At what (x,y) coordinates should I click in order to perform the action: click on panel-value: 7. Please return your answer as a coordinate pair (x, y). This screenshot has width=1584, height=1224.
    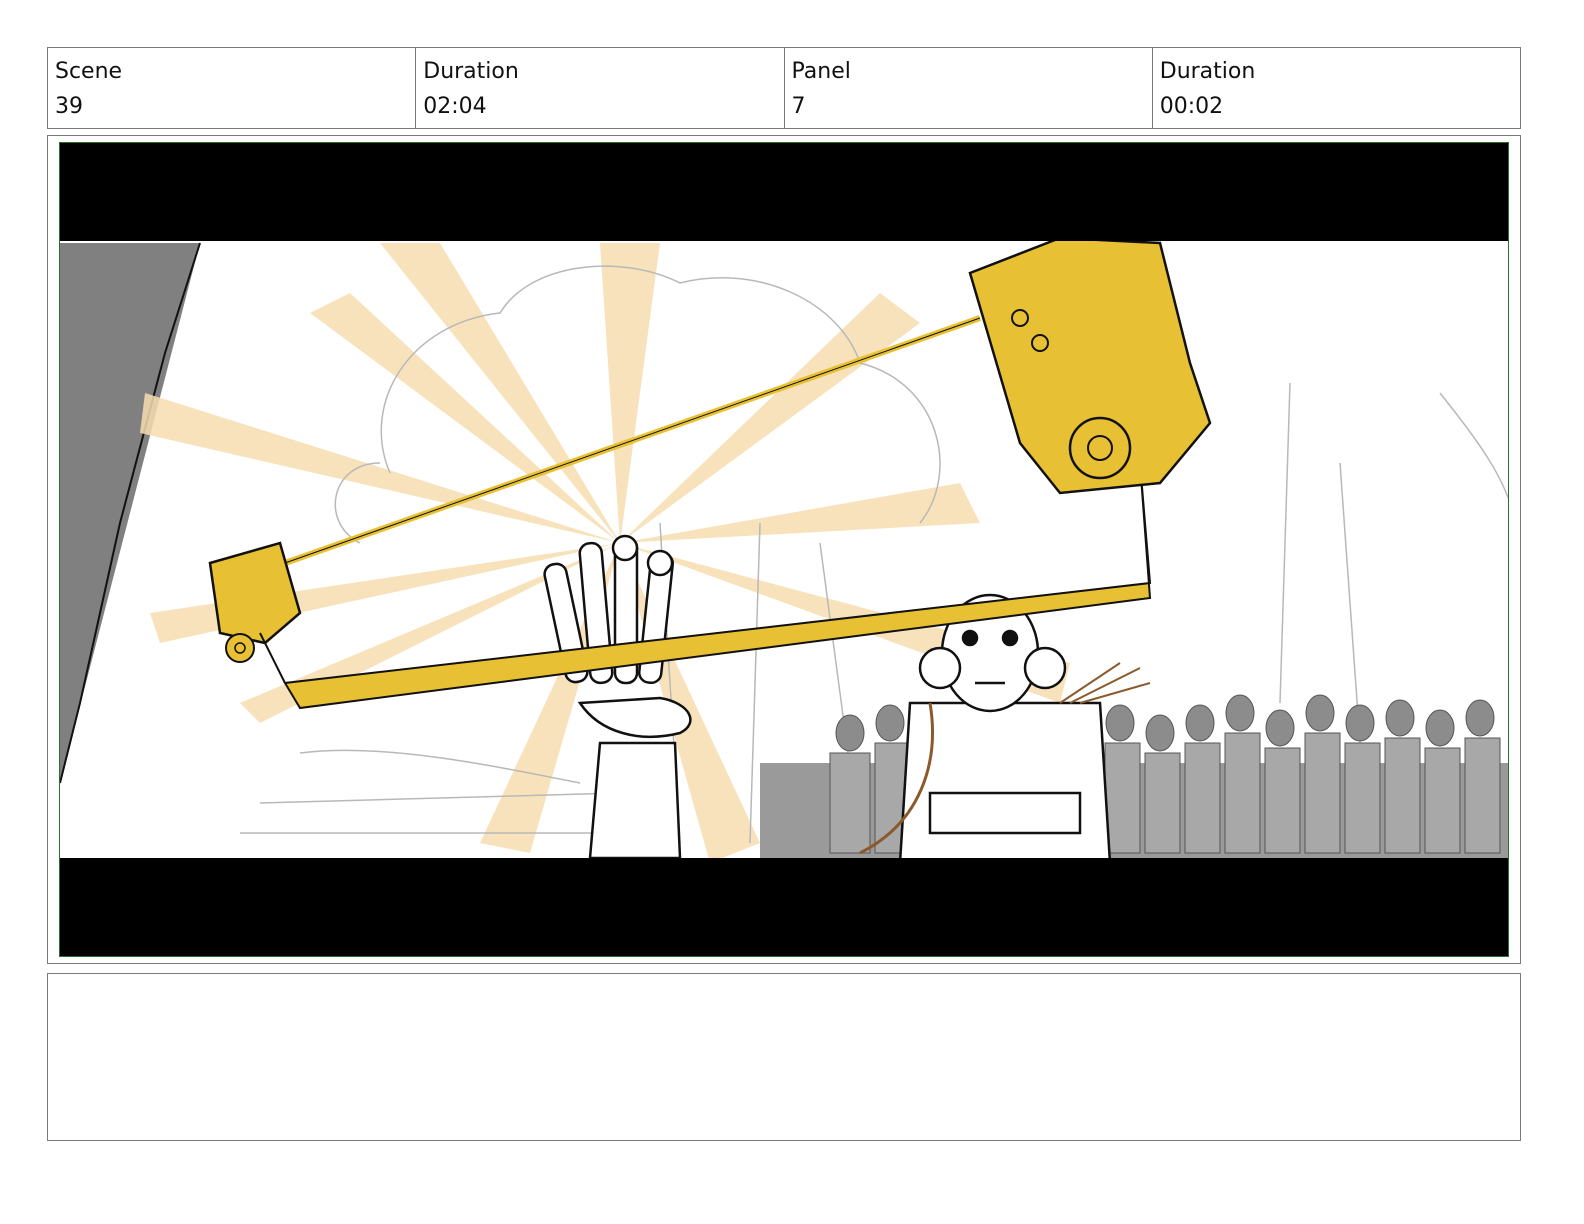
    Looking at the image, I should click on (798, 106).